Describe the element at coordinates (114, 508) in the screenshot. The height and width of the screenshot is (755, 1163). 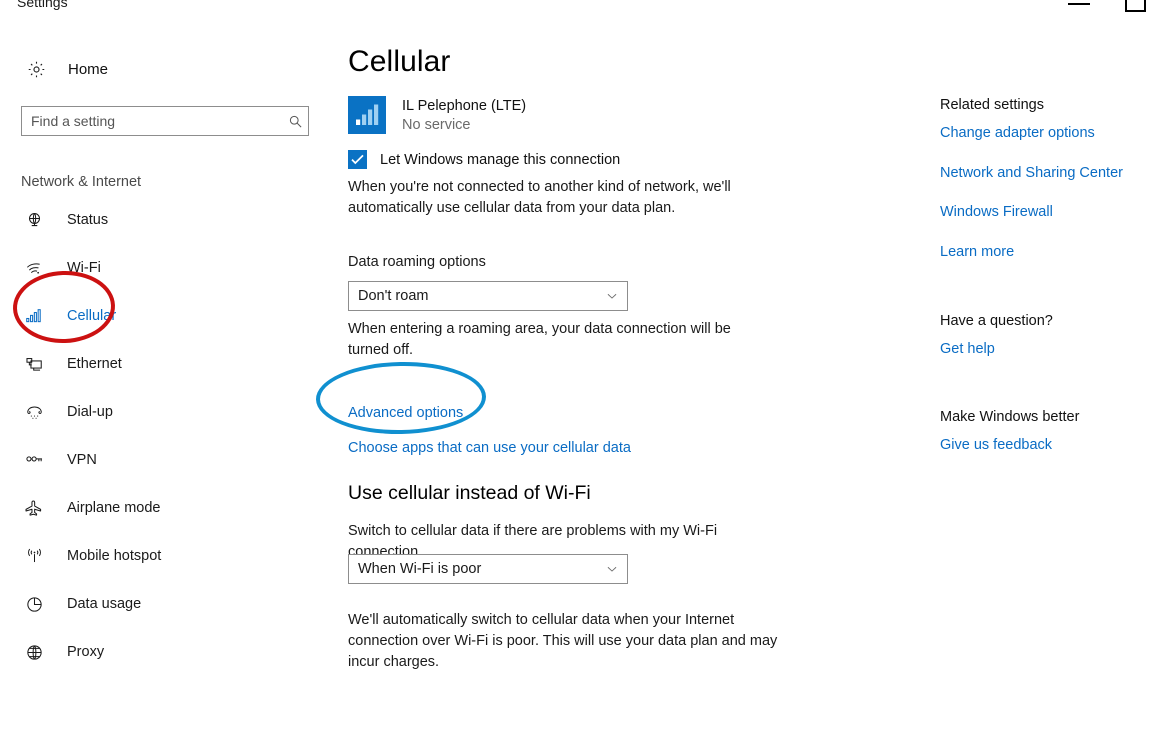
I see `sidebar-item-label: Airplane mode` at that location.